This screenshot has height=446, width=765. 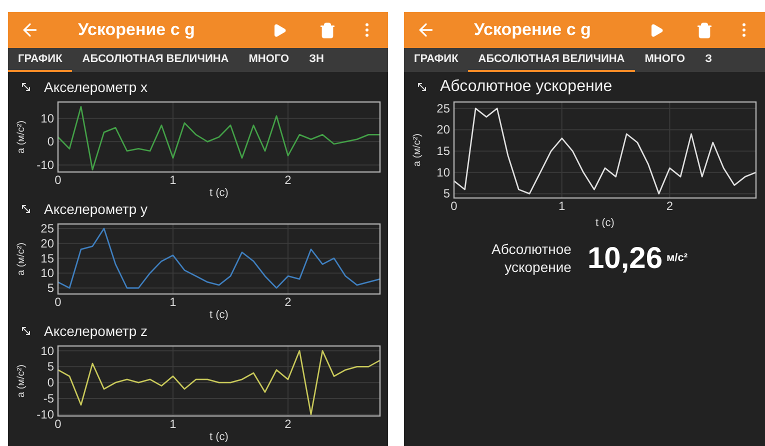 What do you see at coordinates (708, 60) in the screenshot?
I see `tab: З` at bounding box center [708, 60].